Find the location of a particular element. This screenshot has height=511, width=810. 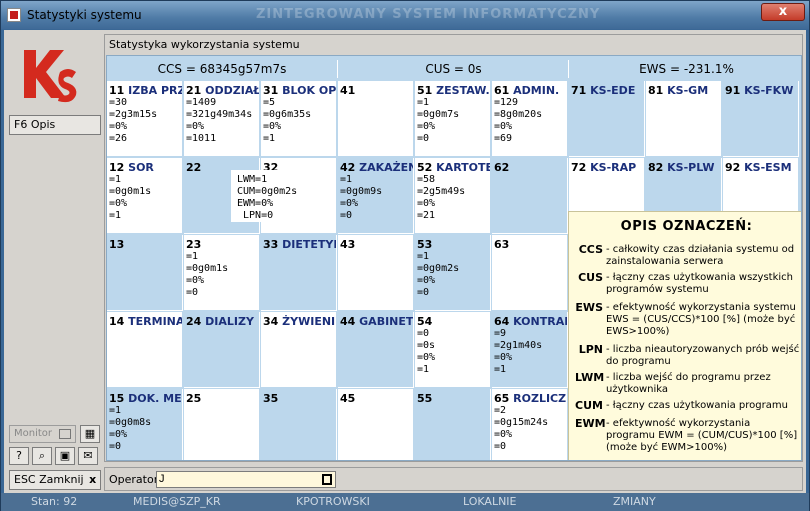

module-cell: 51 ZESTAW. =1 =0g0m7s =0% =0 is located at coordinates (453, 119).